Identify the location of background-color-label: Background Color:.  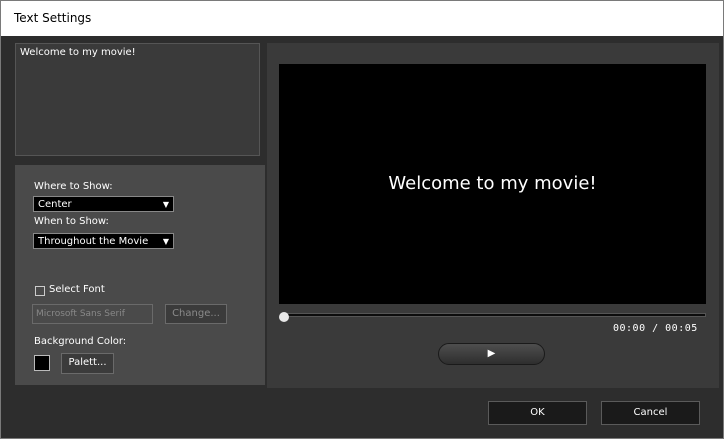
(80, 341).